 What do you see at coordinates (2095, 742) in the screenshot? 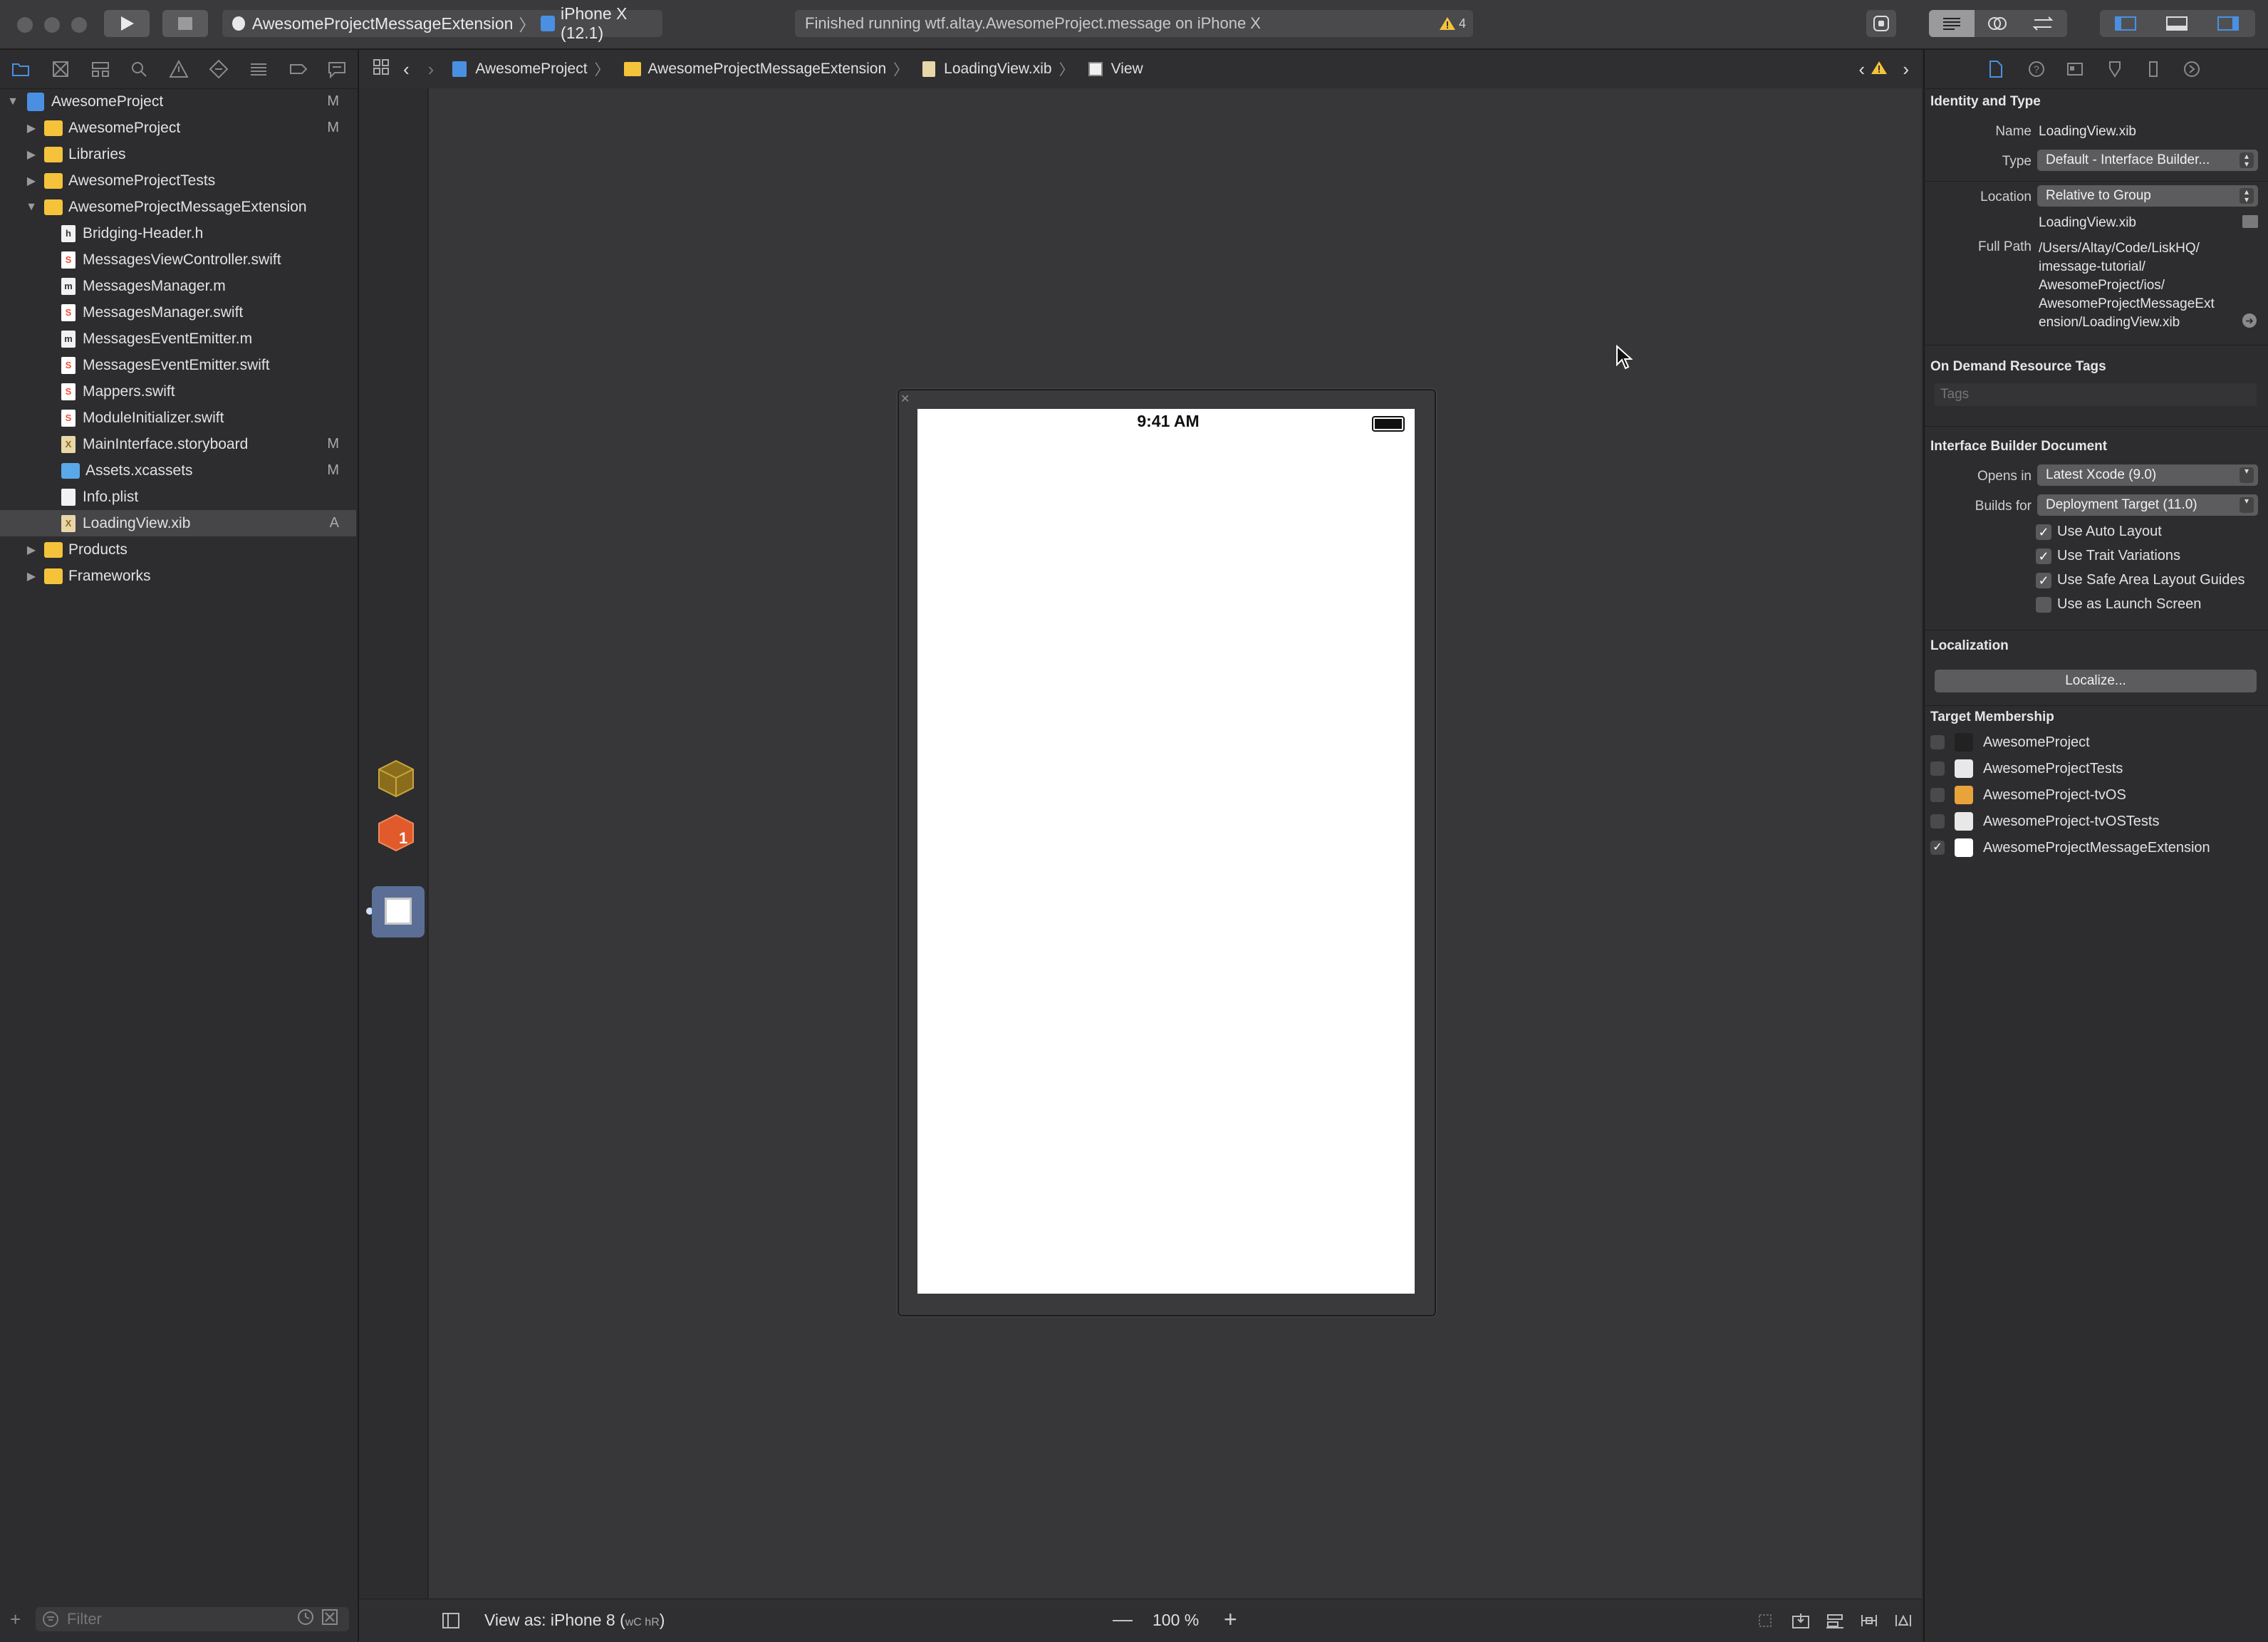
I see `target-row: AwesomeProject` at bounding box center [2095, 742].